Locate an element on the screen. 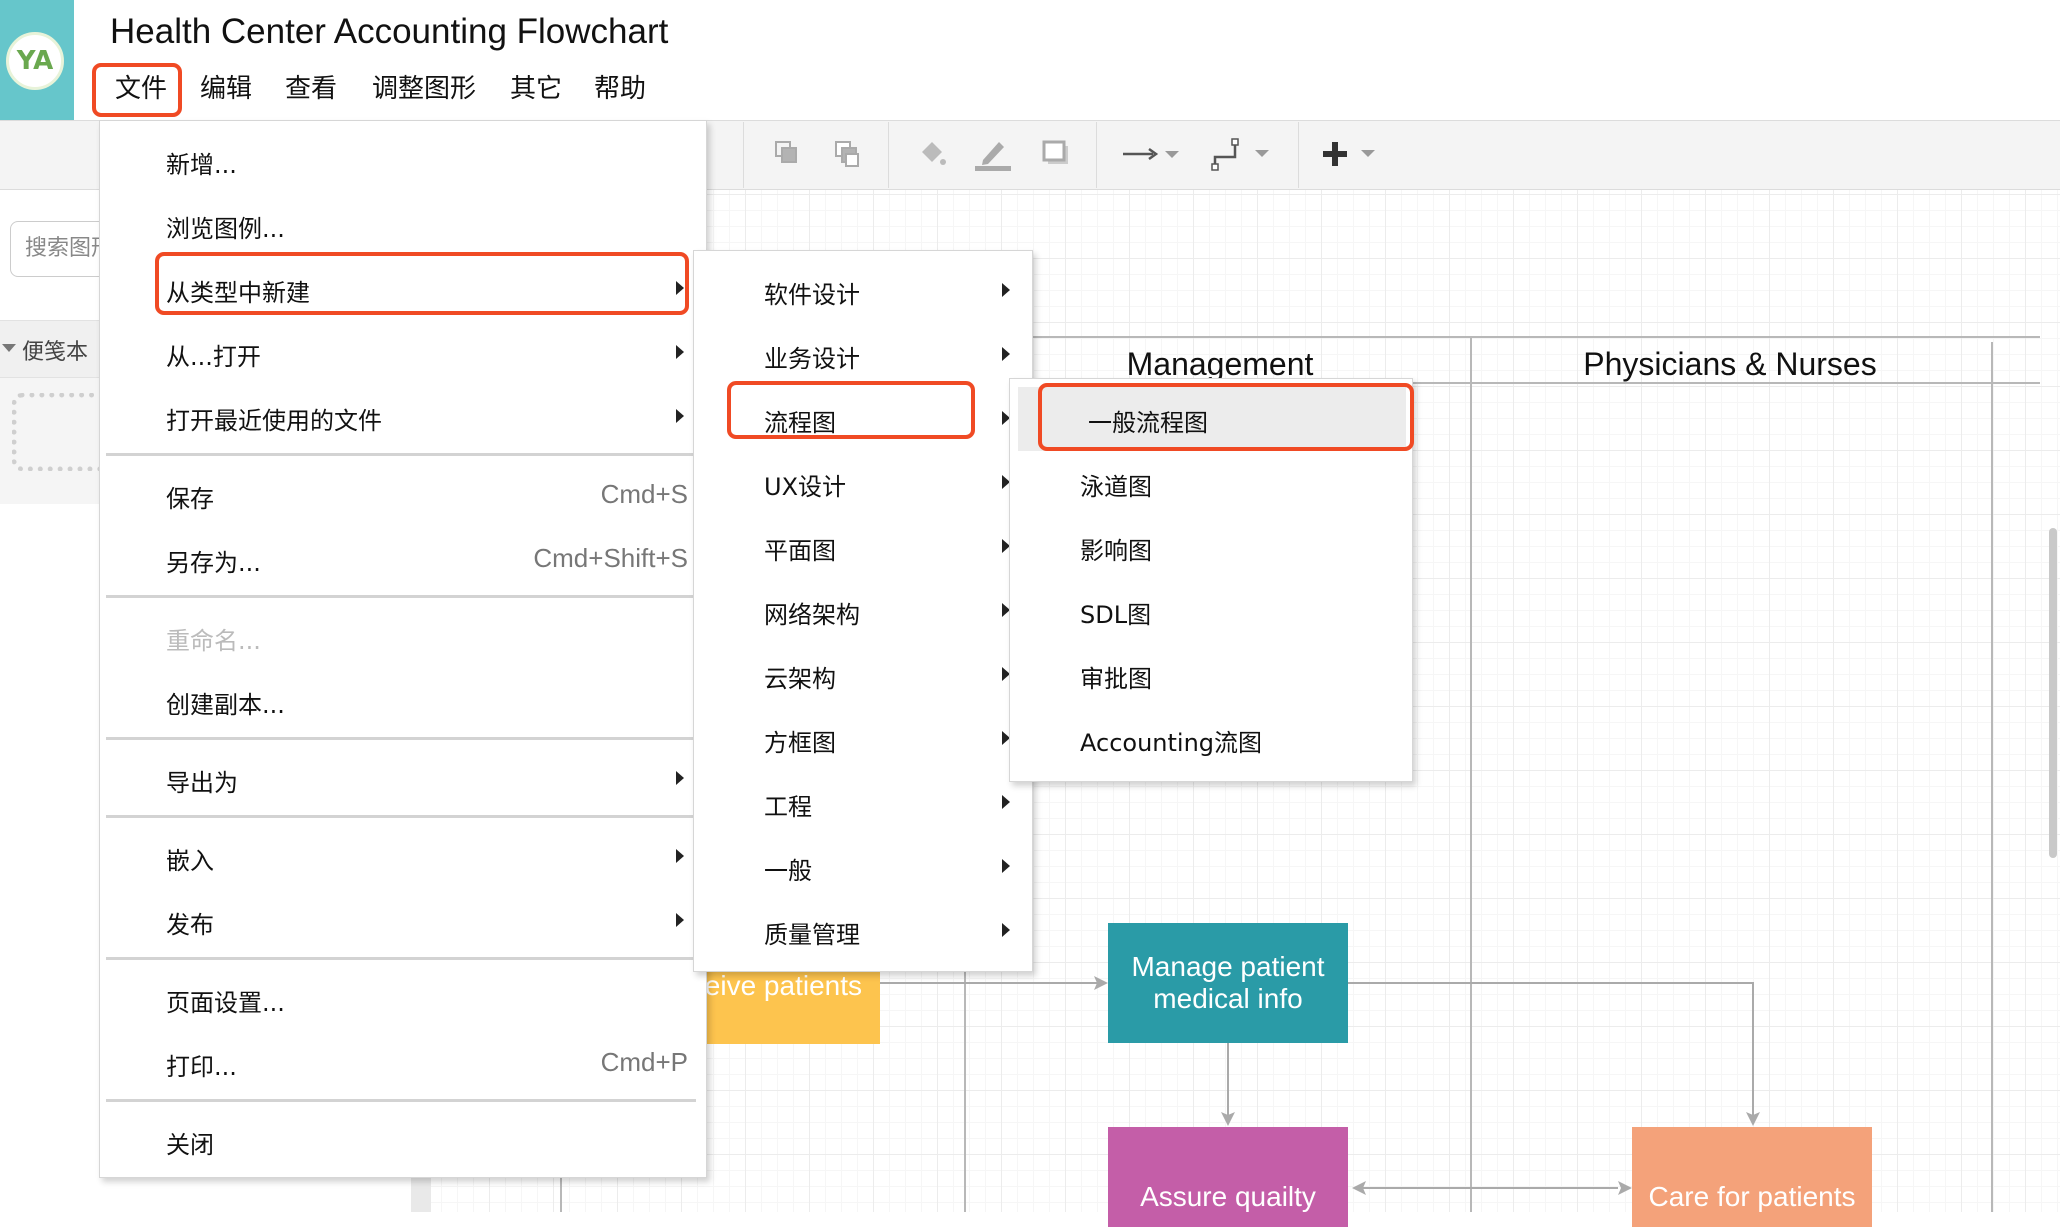 The height and width of the screenshot is (1227, 2060). node-assure-quality: Assure quailty is located at coordinates (1228, 1177).